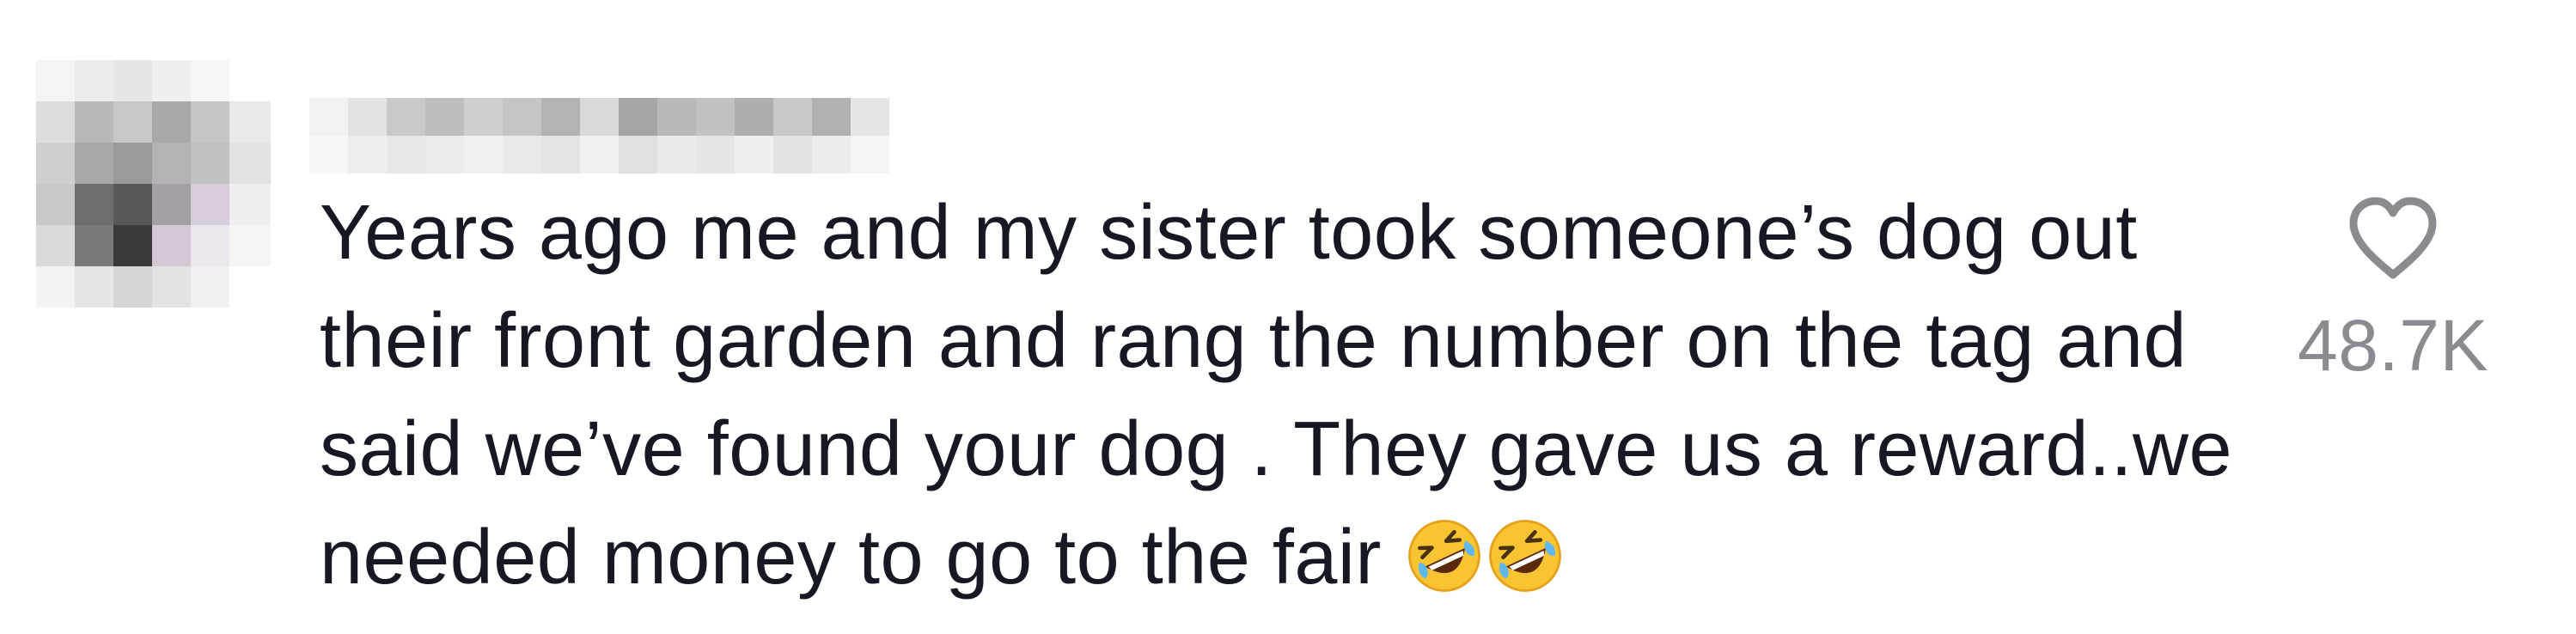 The image size is (2576, 634). What do you see at coordinates (2393, 239) in the screenshot?
I see `heart-outline-icon` at bounding box center [2393, 239].